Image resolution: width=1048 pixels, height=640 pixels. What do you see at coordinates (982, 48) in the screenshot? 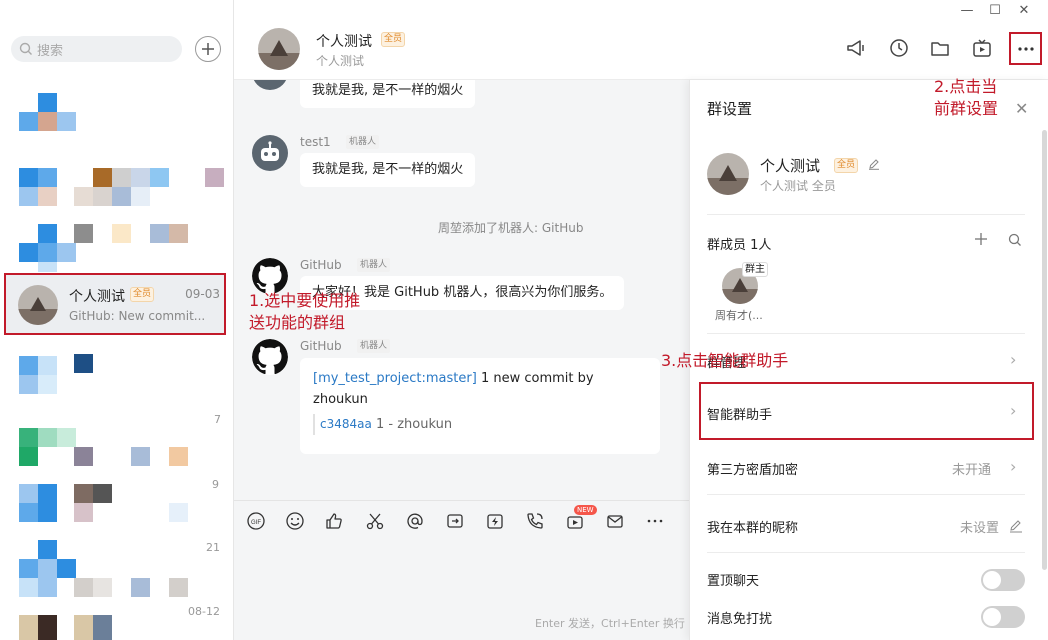
I see `live-icon` at bounding box center [982, 48].